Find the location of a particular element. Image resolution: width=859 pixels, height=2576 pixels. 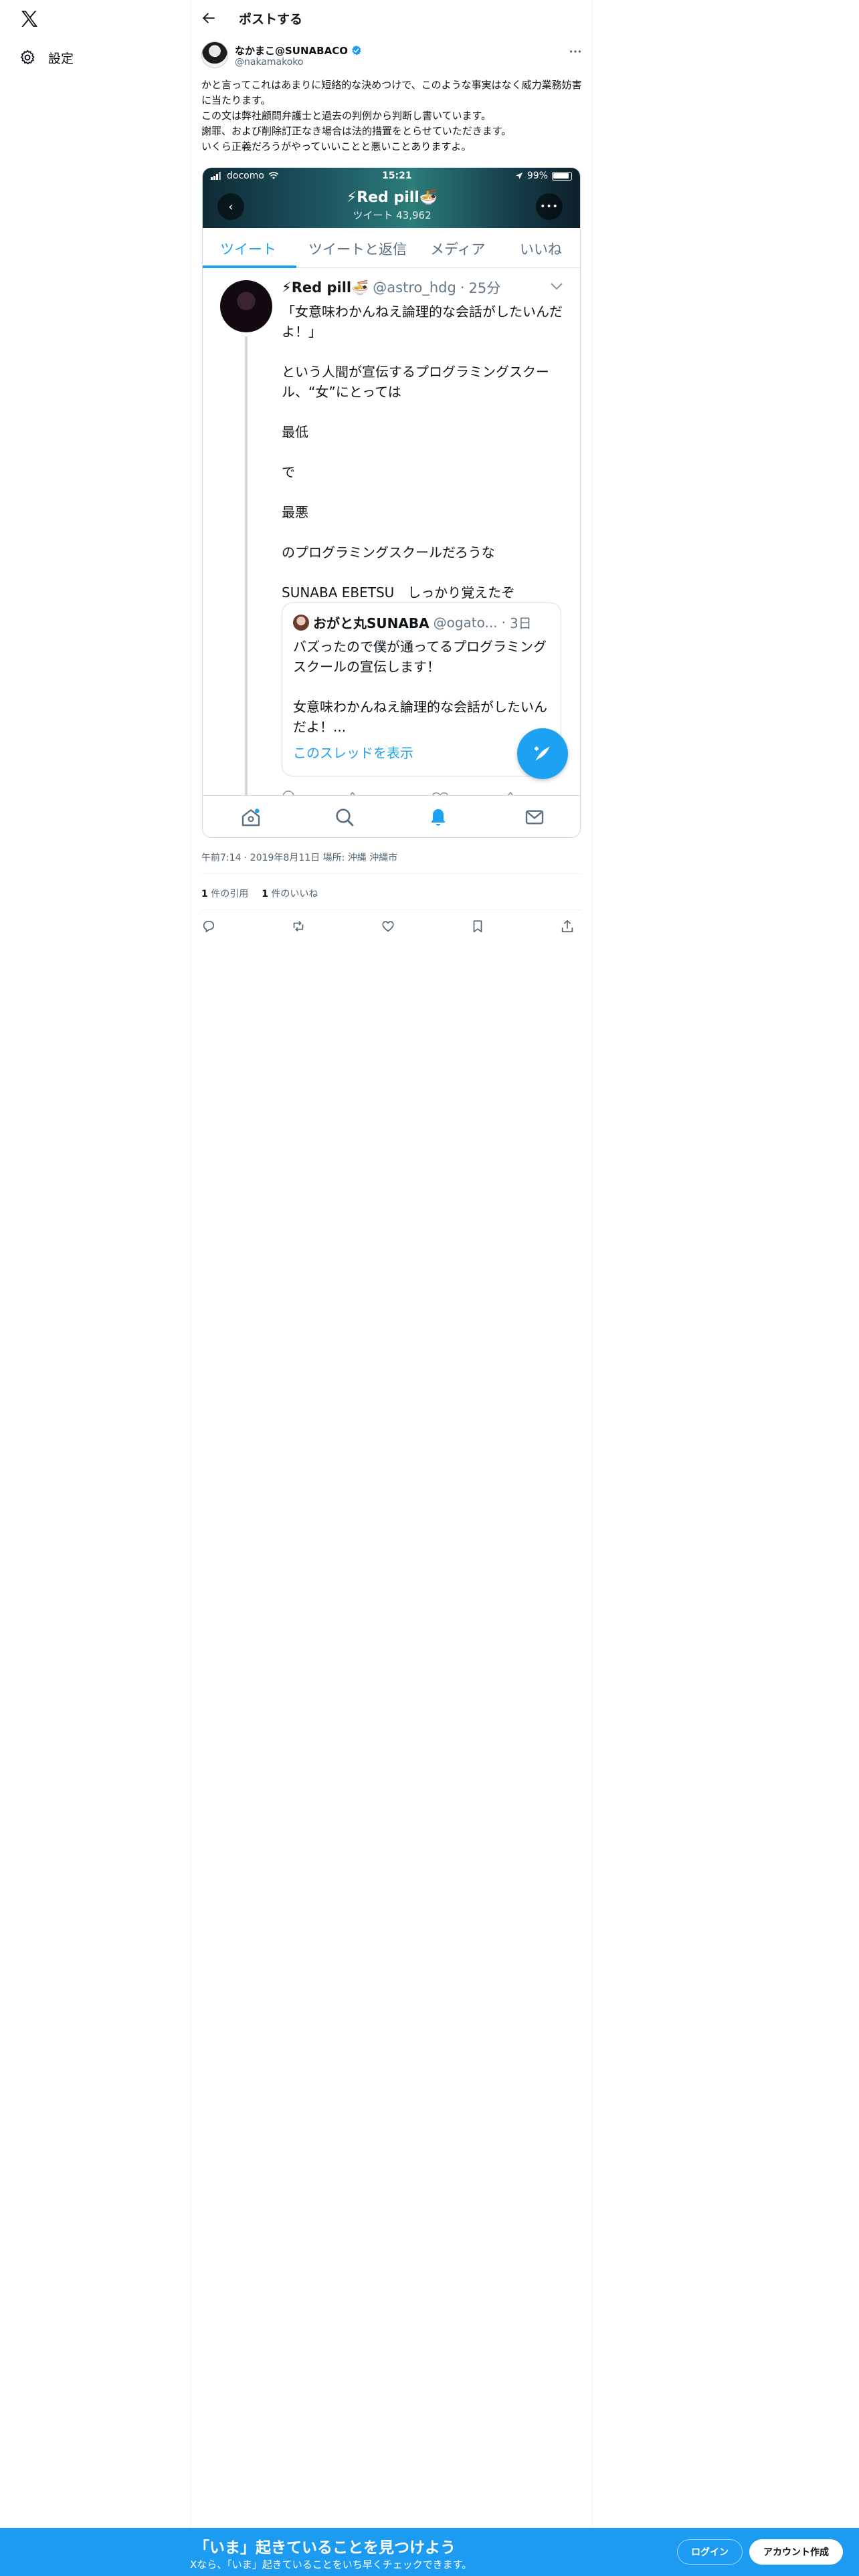

quote-header: おがと丸SUNABA @ogato... · 3日 is located at coordinates (412, 622).